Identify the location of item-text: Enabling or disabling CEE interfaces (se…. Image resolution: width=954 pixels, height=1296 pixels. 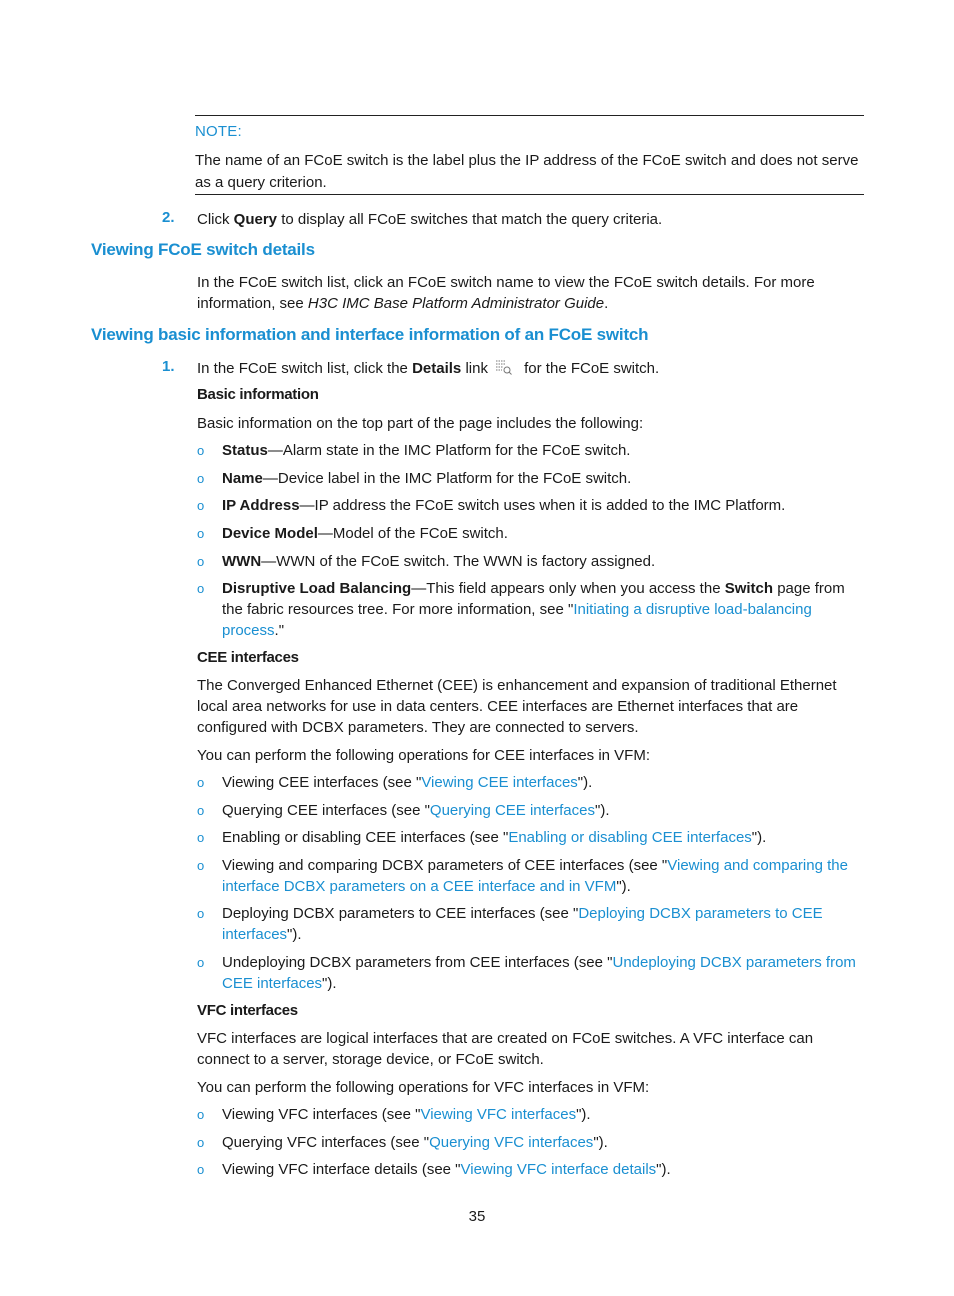
(365, 837).